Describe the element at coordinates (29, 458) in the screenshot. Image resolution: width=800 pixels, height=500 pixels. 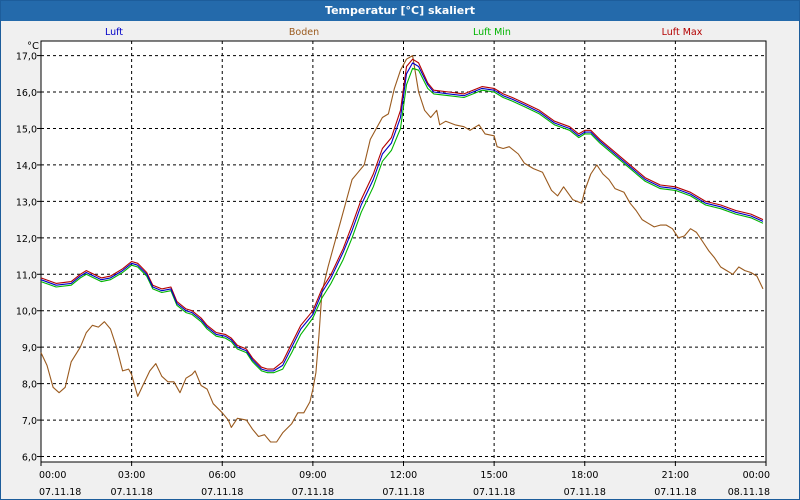
I see `y-tick-label: 6,0` at that location.